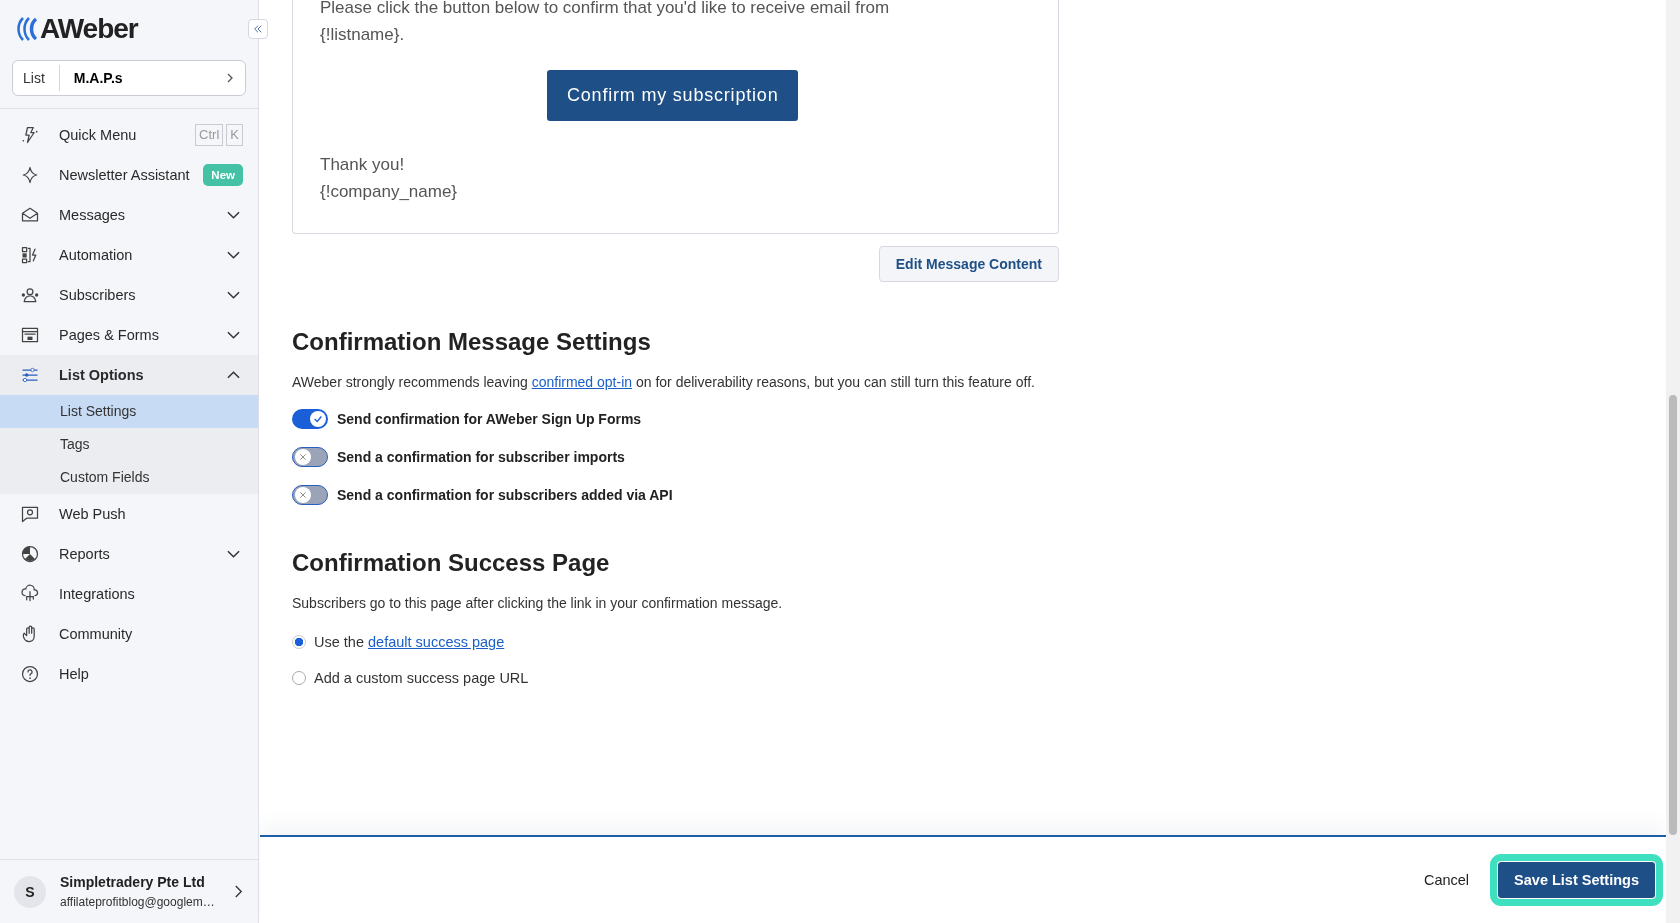 The width and height of the screenshot is (1680, 923). What do you see at coordinates (436, 642) in the screenshot?
I see `default-success-page-link: default success page` at bounding box center [436, 642].